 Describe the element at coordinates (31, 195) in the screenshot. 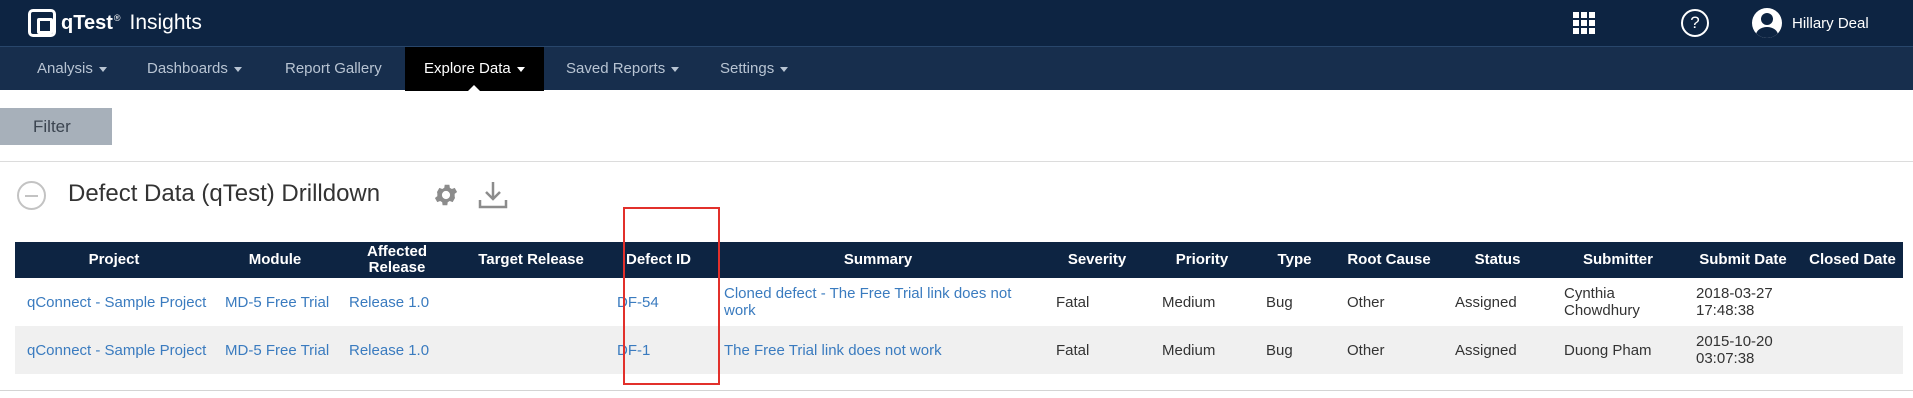

I see `collapse-icon` at that location.